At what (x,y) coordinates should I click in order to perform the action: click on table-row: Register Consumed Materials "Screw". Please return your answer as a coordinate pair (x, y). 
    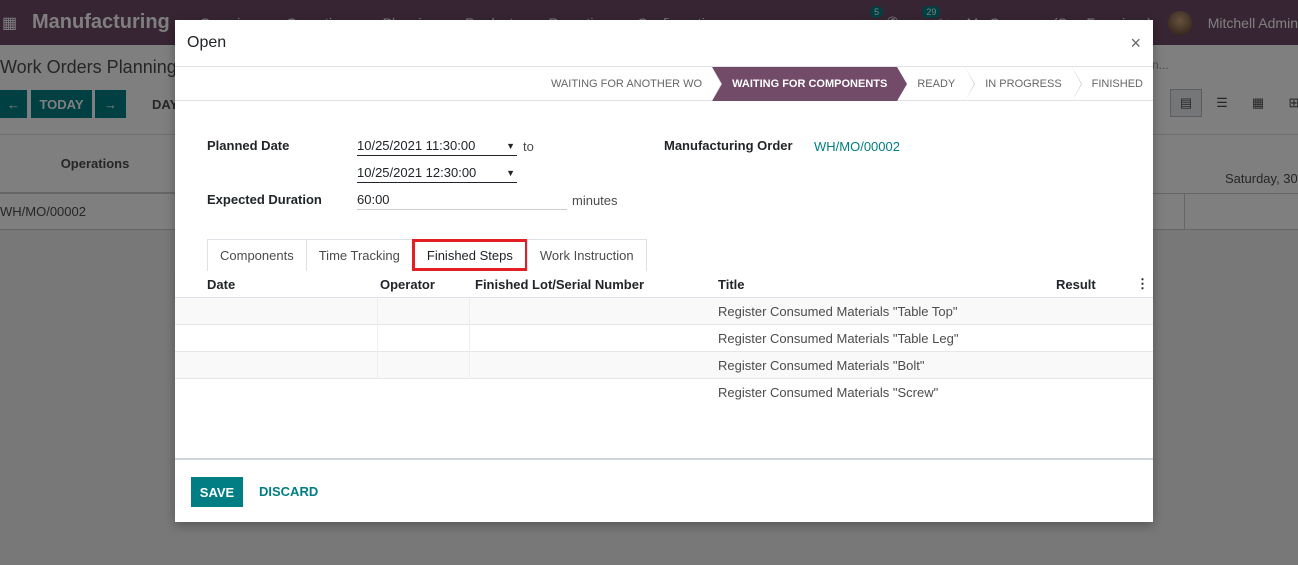
    Looking at the image, I should click on (664, 392).